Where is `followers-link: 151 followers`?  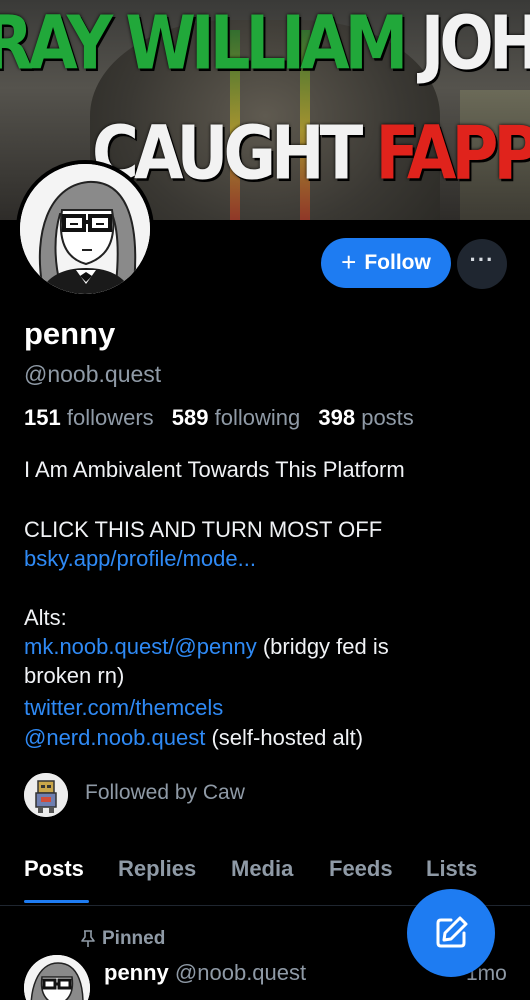 followers-link: 151 followers is located at coordinates (95, 417).